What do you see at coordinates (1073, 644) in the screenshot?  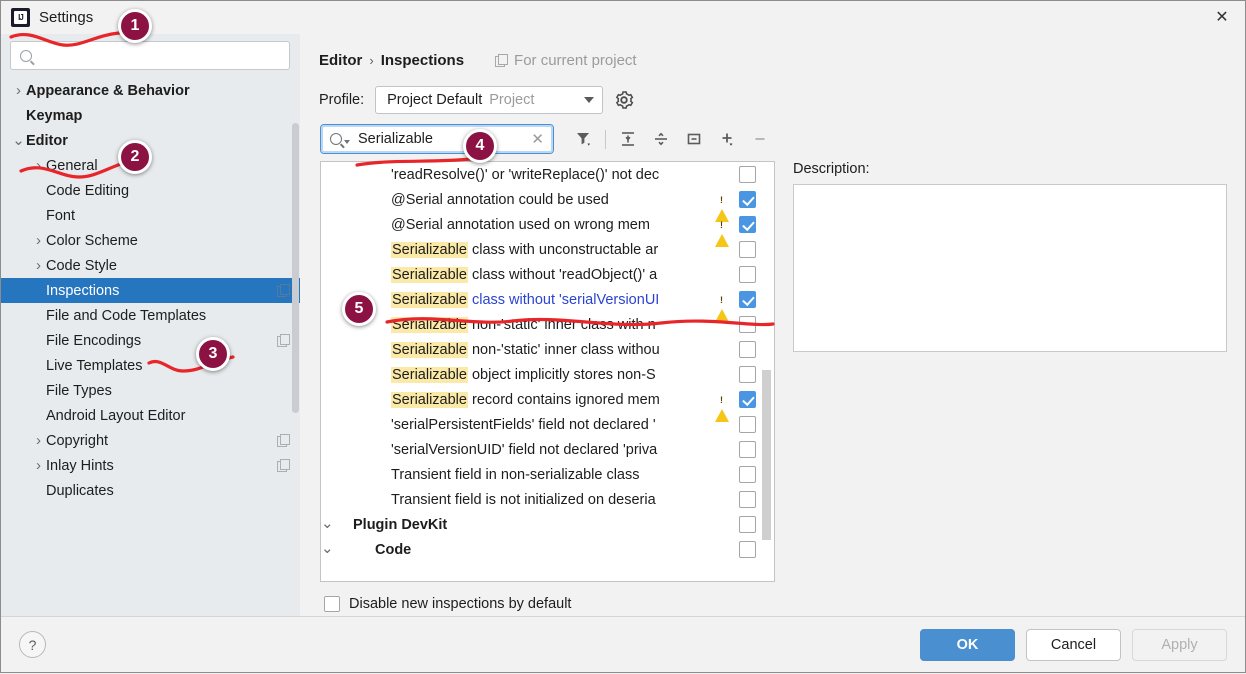 I see `cancel-button: Cancel` at bounding box center [1073, 644].